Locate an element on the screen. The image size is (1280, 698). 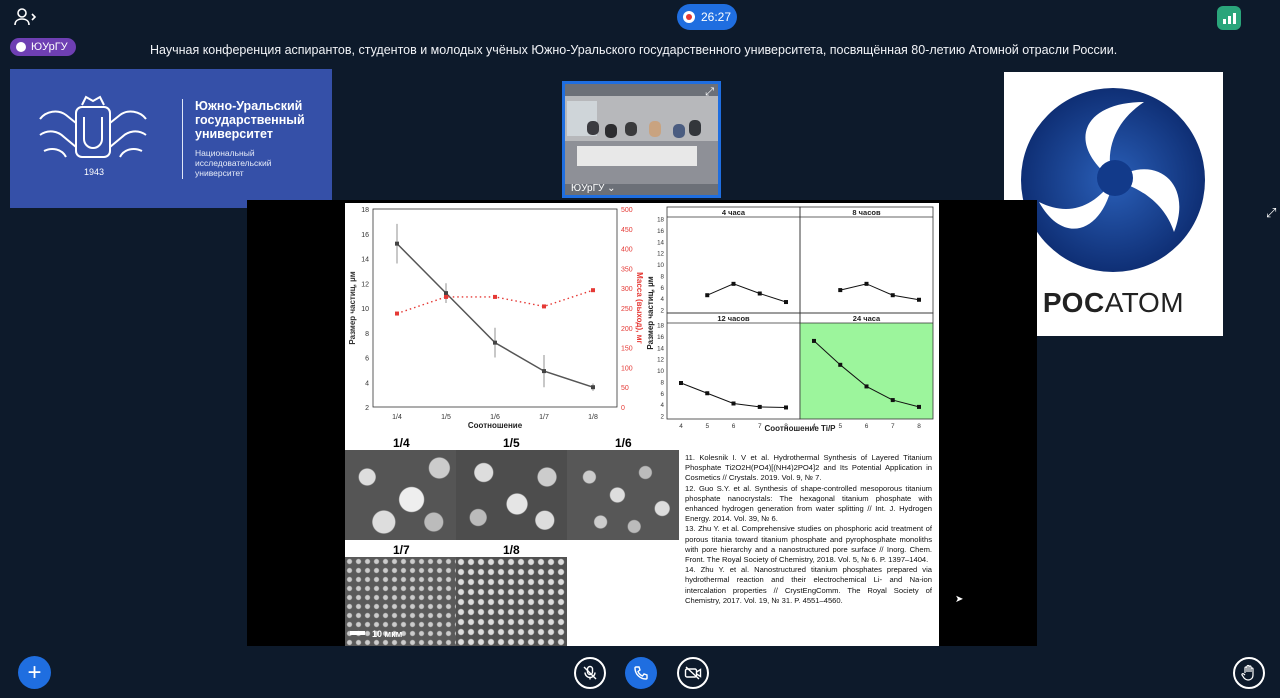
participants-icon is located at coordinates (26, 17).